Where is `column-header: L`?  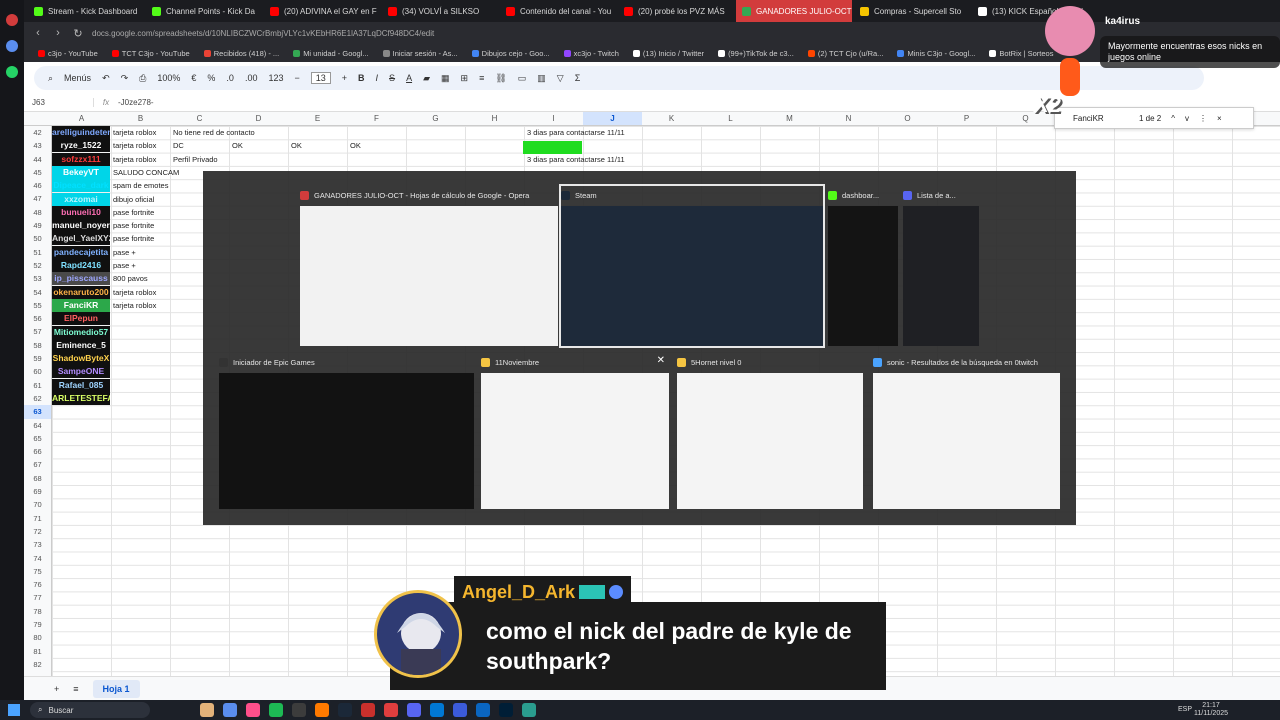 column-header: L is located at coordinates (730, 118).